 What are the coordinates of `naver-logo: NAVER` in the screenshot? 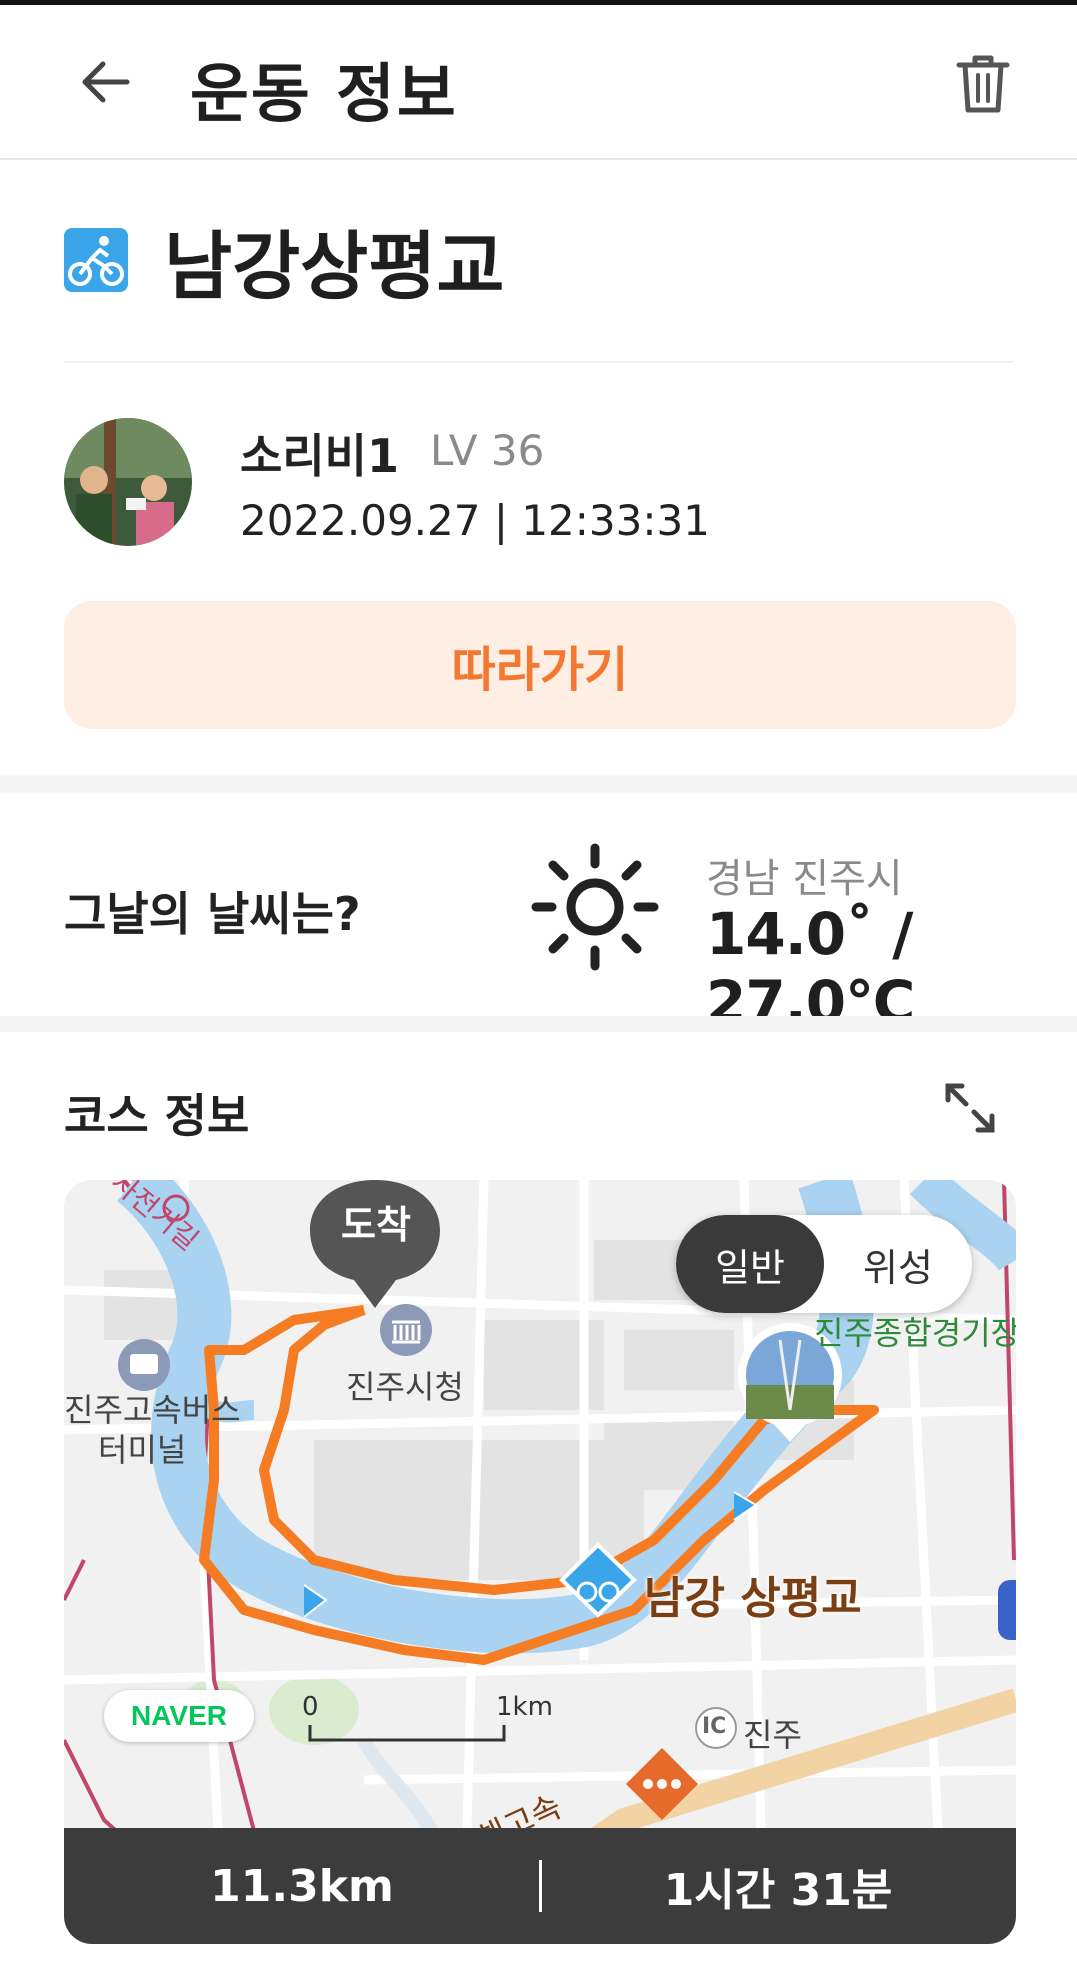 It's located at (179, 1716).